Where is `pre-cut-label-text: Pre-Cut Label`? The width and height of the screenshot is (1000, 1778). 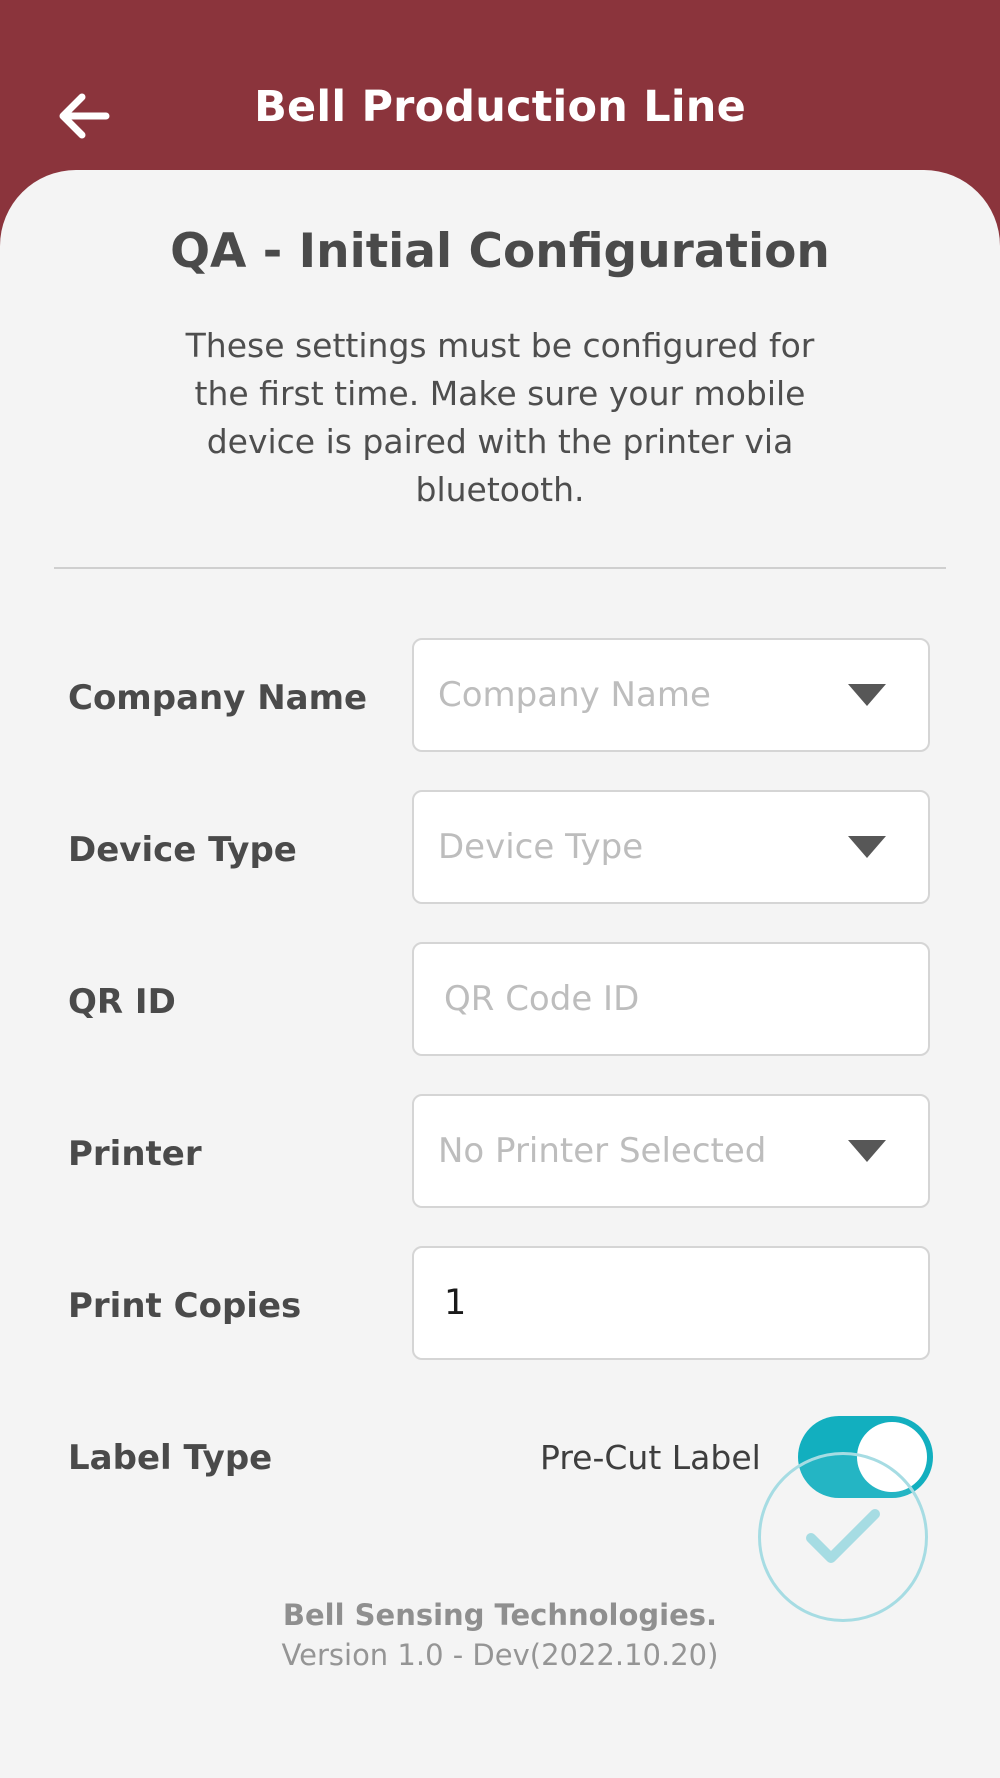 pre-cut-label-text: Pre-Cut Label is located at coordinates (650, 1457).